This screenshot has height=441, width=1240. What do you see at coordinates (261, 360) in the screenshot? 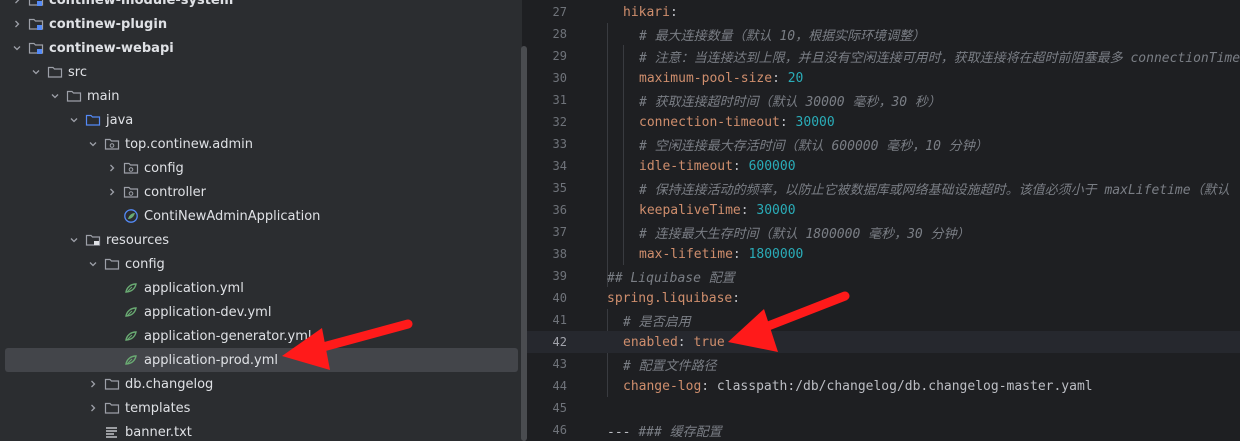
I see `tree-item: application-prod.yml` at bounding box center [261, 360].